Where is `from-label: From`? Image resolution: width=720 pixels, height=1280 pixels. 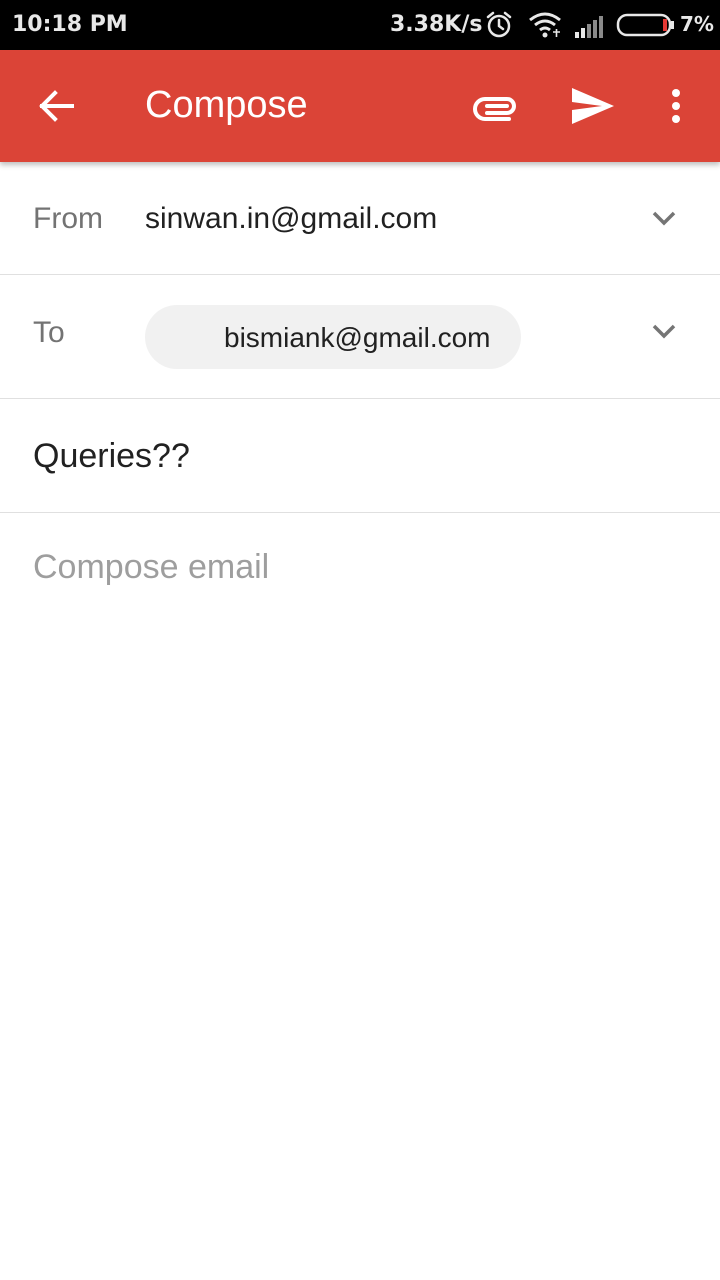 from-label: From is located at coordinates (68, 218).